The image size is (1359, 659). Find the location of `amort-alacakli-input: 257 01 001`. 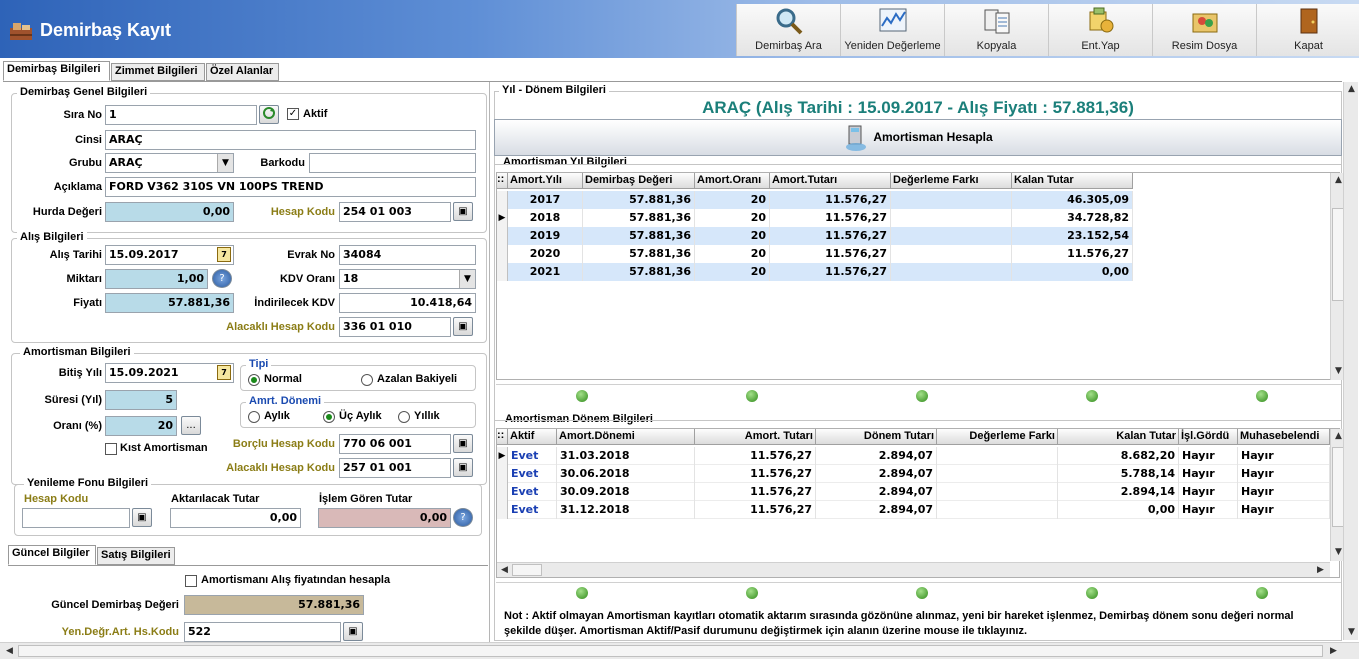

amort-alacakli-input: 257 01 001 is located at coordinates (395, 468).